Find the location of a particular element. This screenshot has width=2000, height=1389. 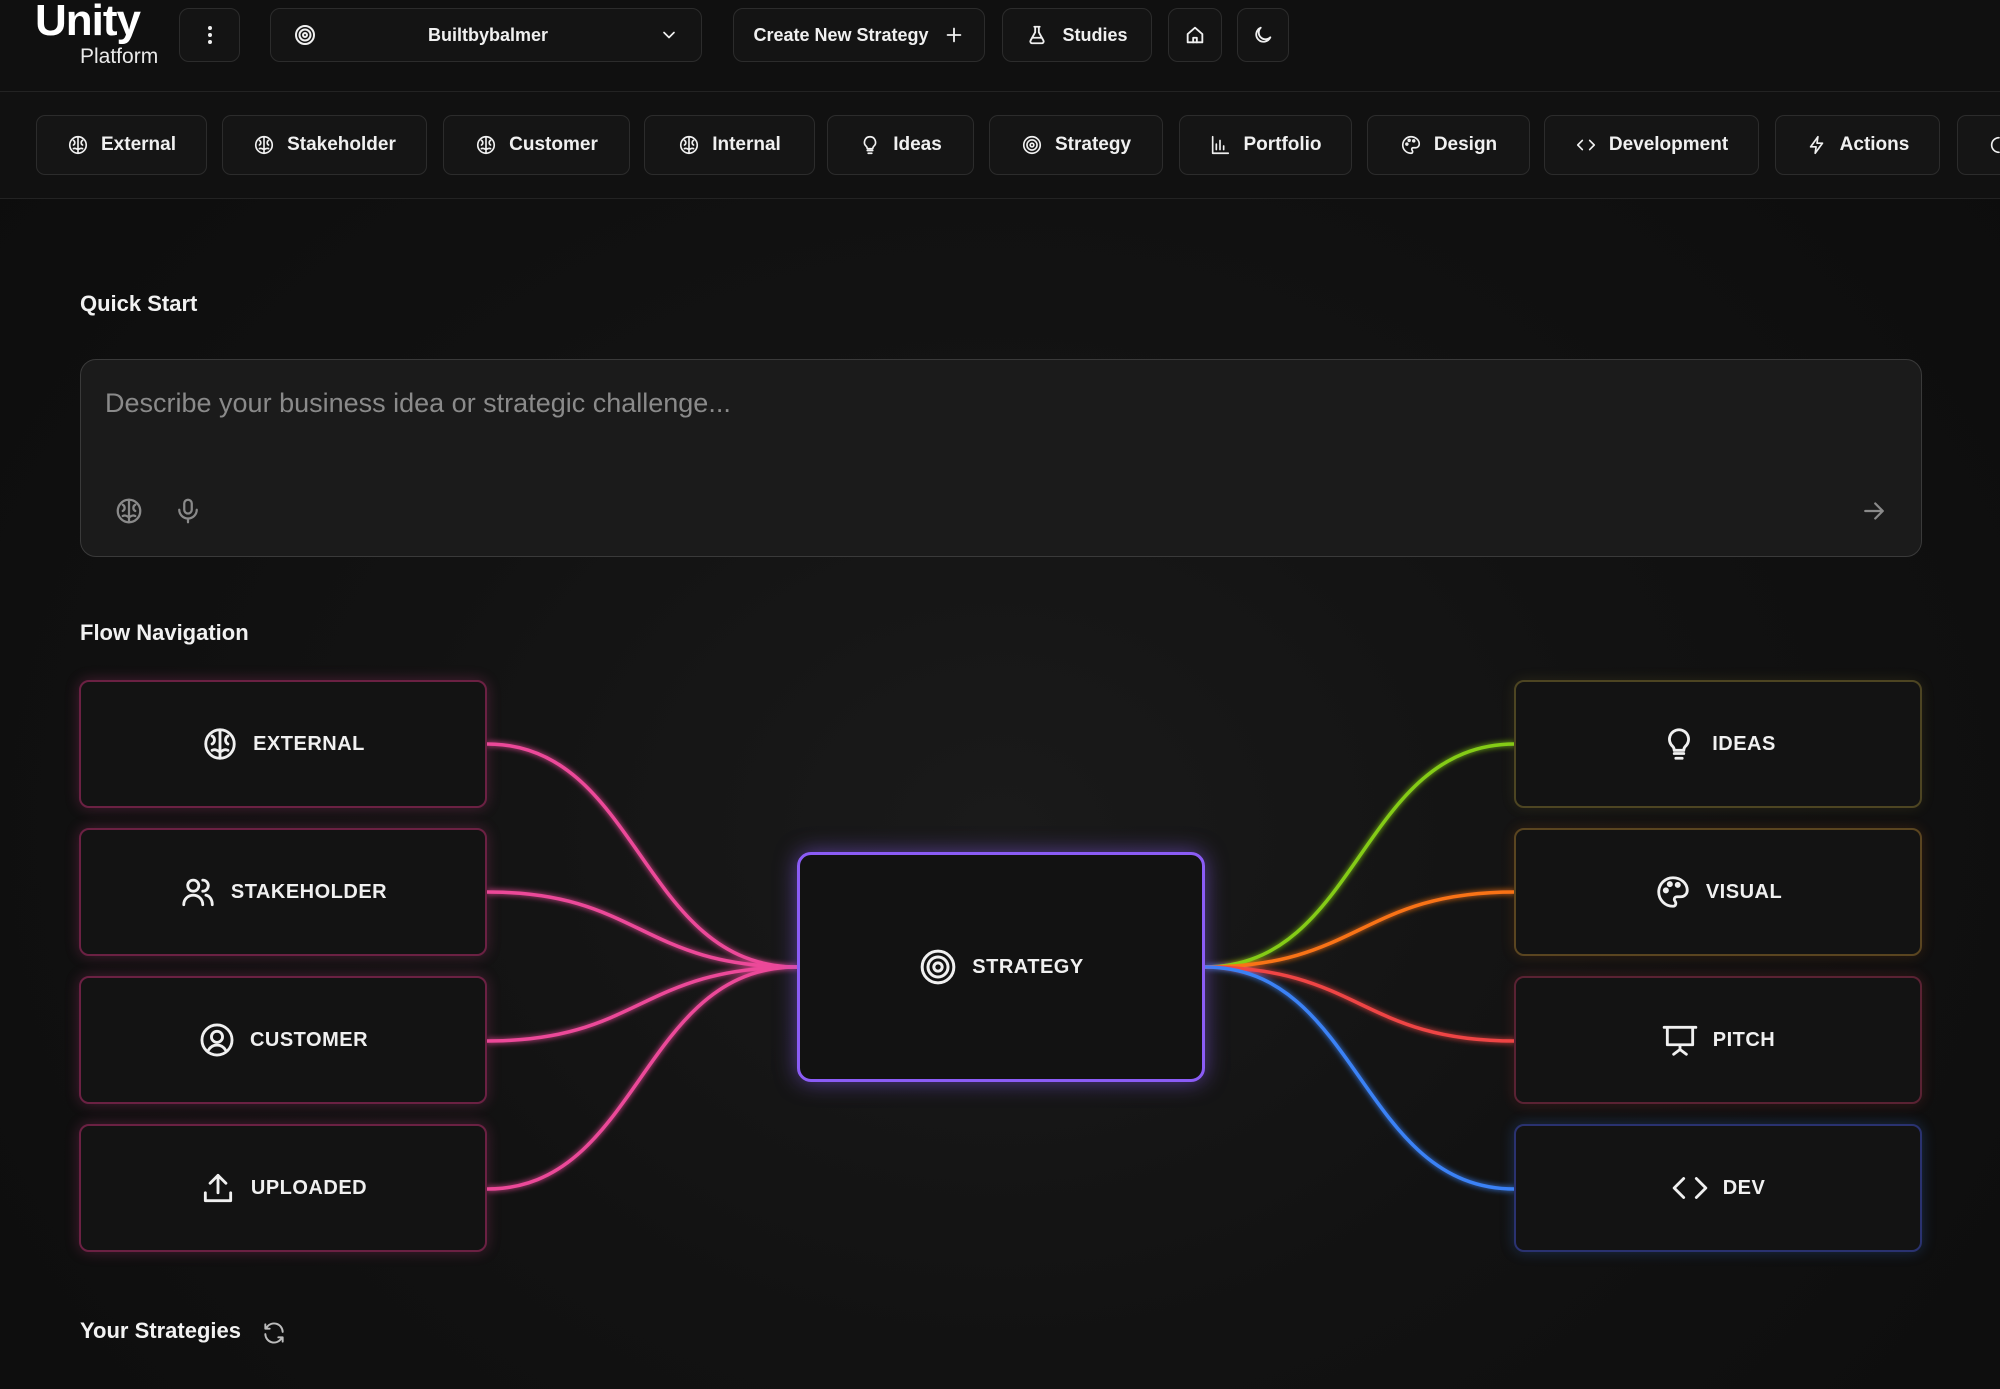

presentation-icon is located at coordinates (1680, 1040).